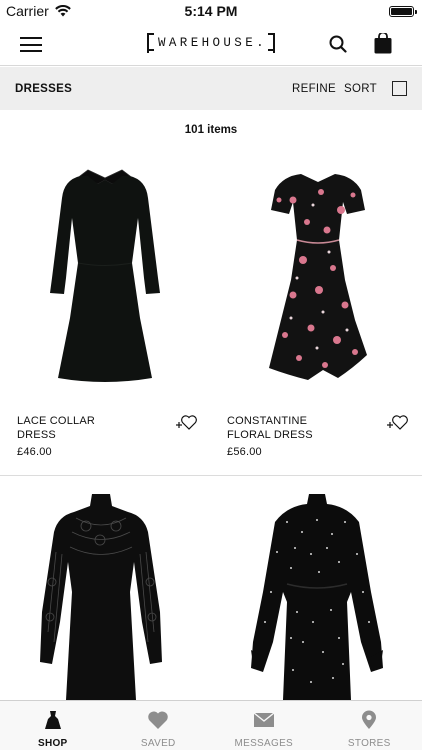  I want to click on envelope-icon, so click(264, 719).